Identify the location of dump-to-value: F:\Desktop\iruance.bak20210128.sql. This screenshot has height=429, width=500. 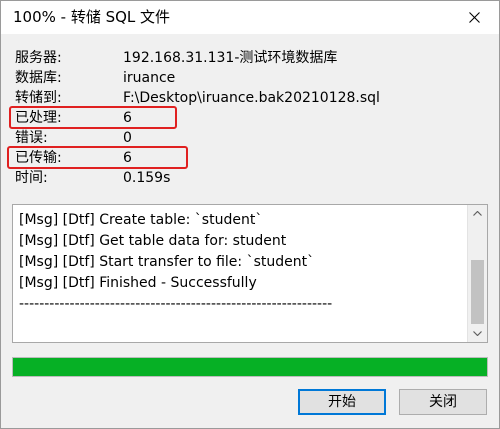
(251, 98).